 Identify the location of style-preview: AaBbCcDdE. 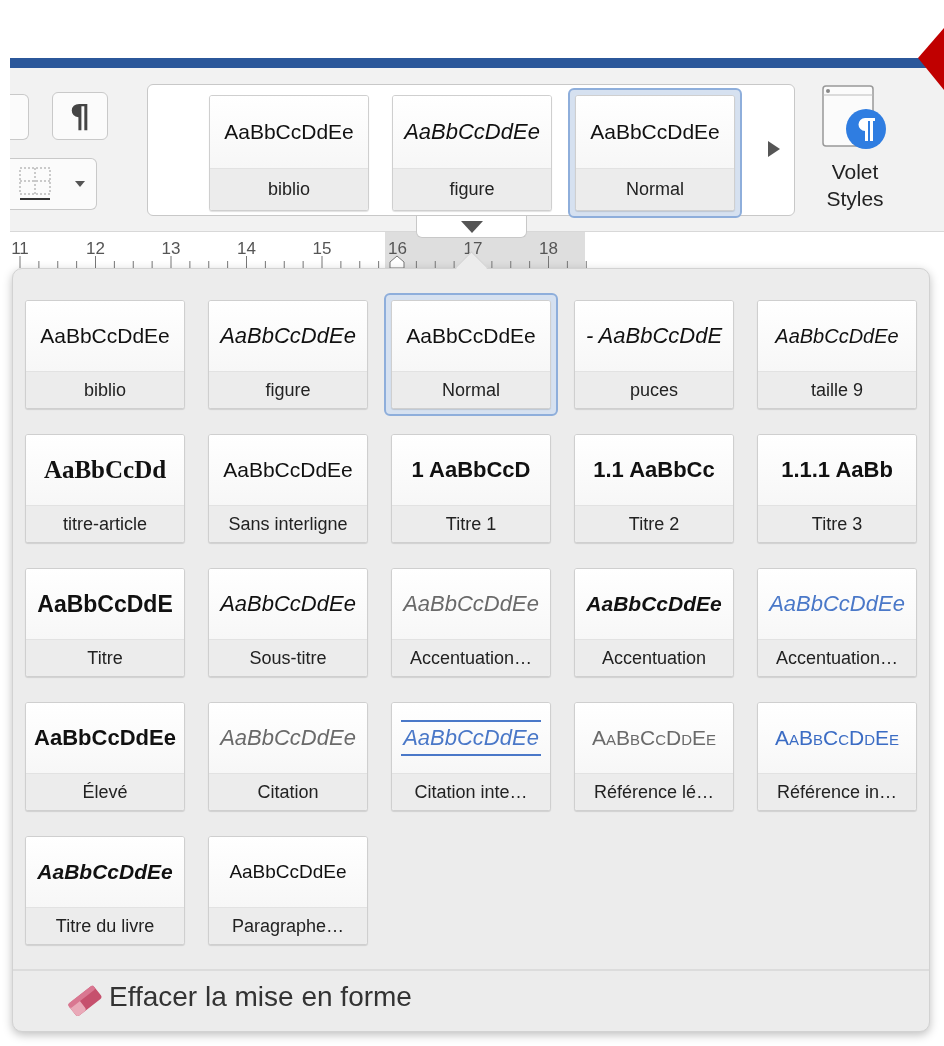
(105, 604).